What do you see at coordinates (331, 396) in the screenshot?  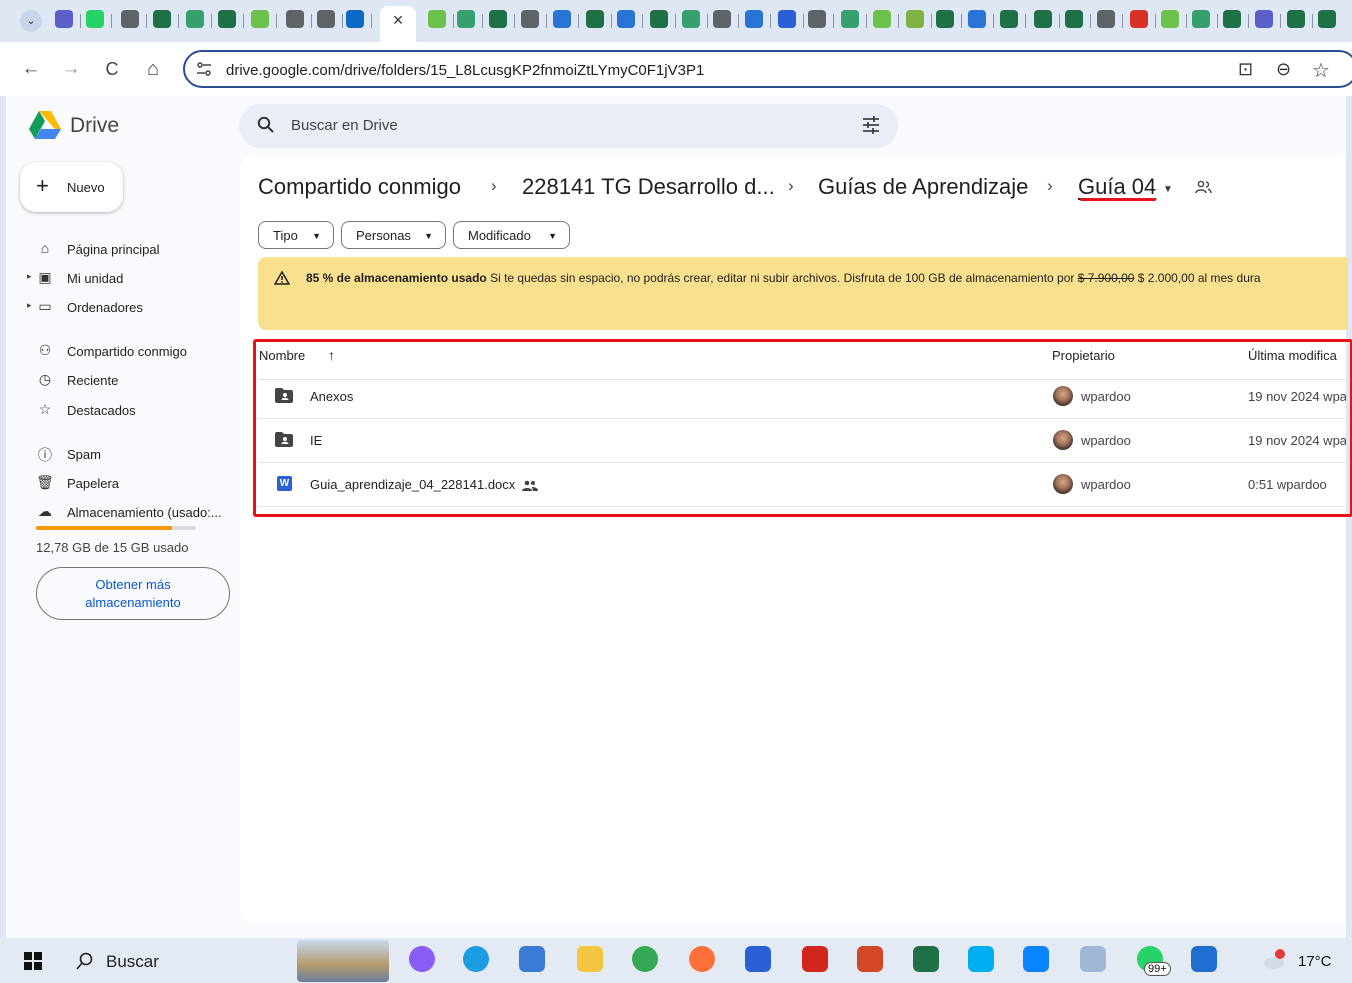 I see `file-name: Anexos` at bounding box center [331, 396].